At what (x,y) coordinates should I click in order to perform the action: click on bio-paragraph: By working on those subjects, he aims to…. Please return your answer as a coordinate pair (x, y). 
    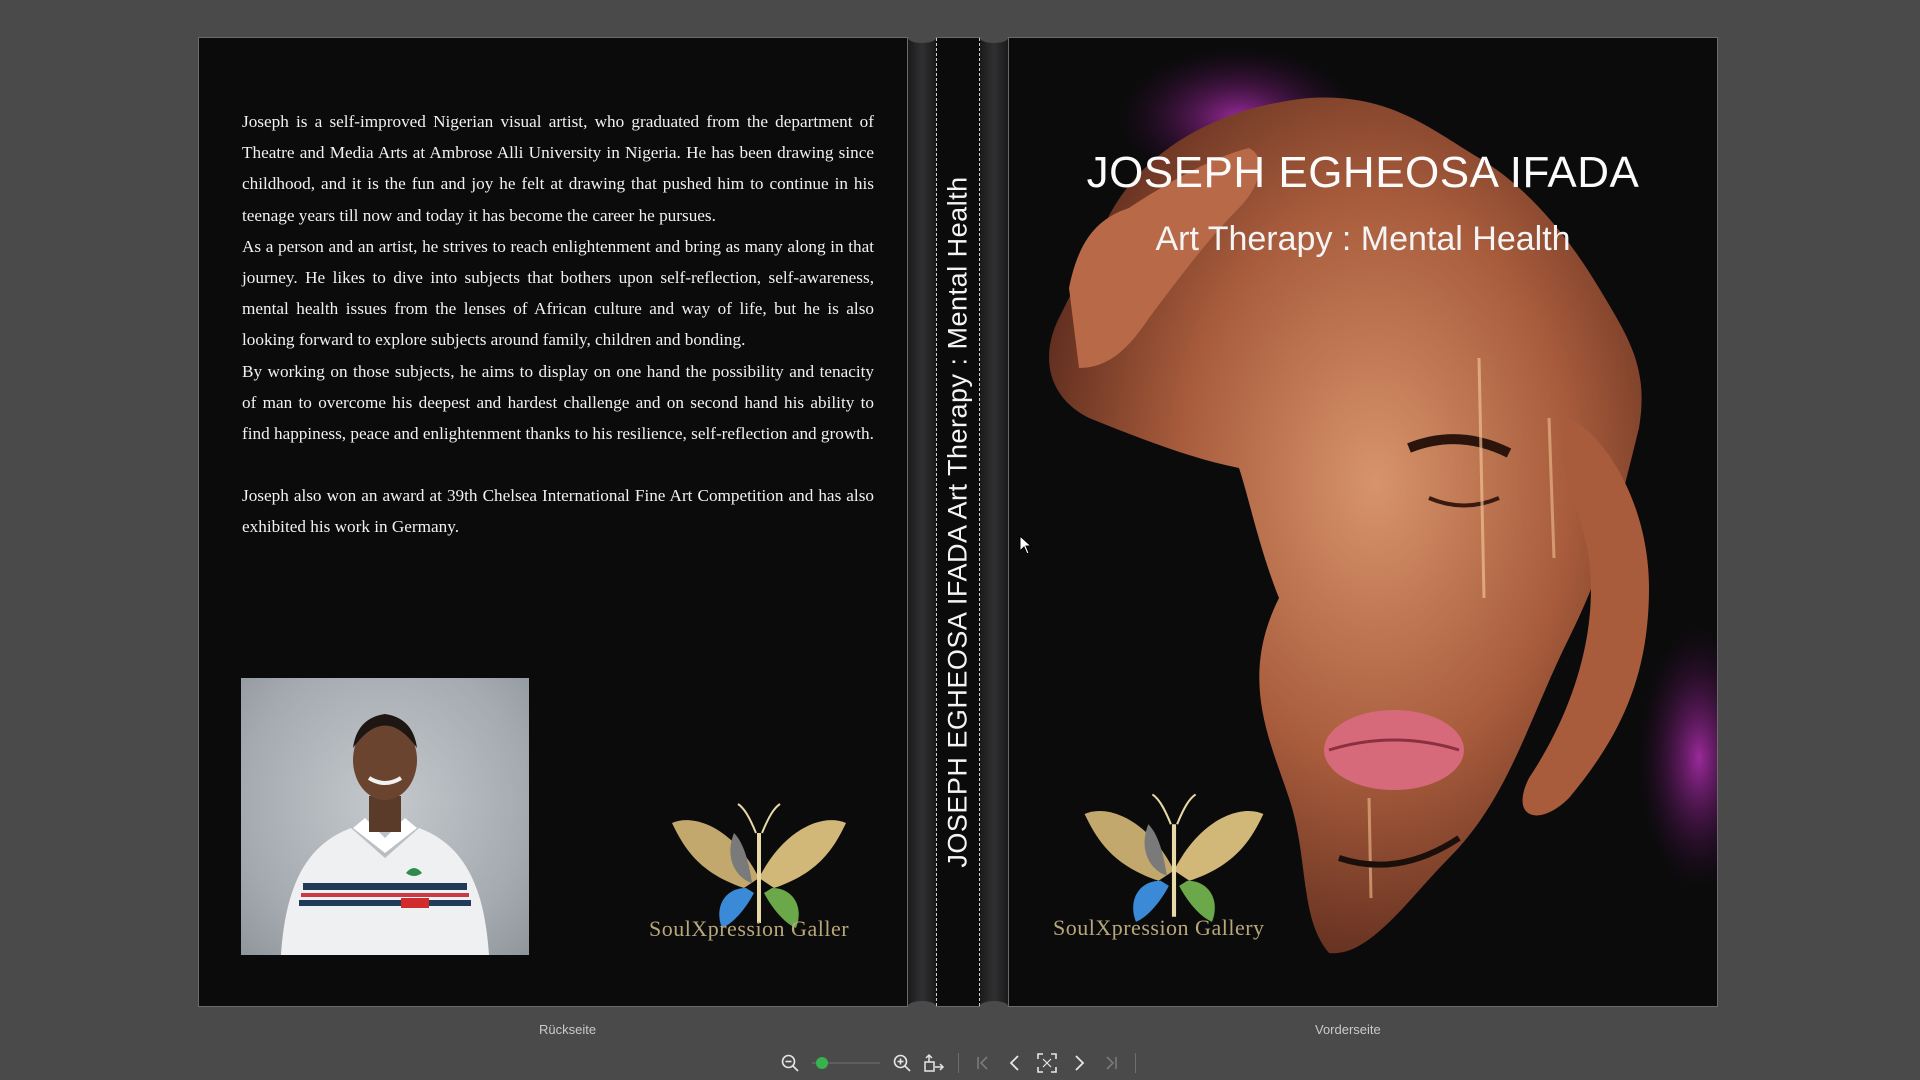
    Looking at the image, I should click on (558, 402).